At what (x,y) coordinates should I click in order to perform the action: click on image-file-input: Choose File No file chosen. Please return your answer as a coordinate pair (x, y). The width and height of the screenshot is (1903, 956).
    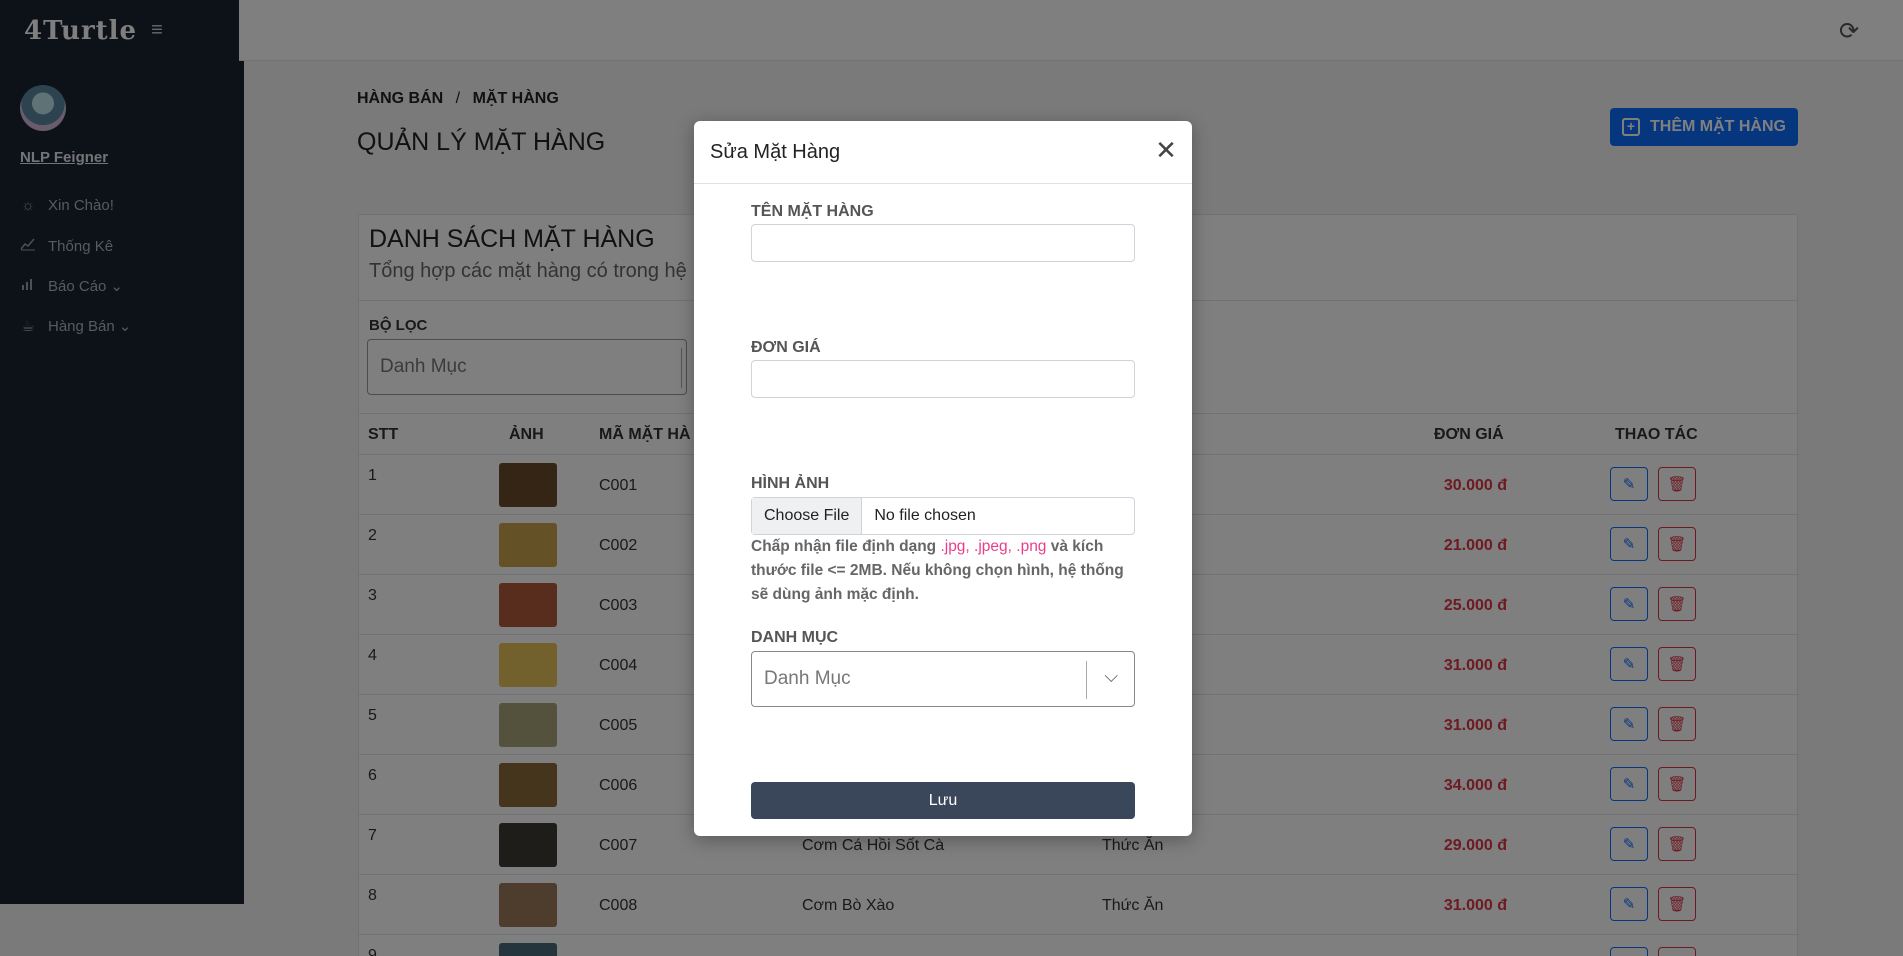
    Looking at the image, I should click on (943, 516).